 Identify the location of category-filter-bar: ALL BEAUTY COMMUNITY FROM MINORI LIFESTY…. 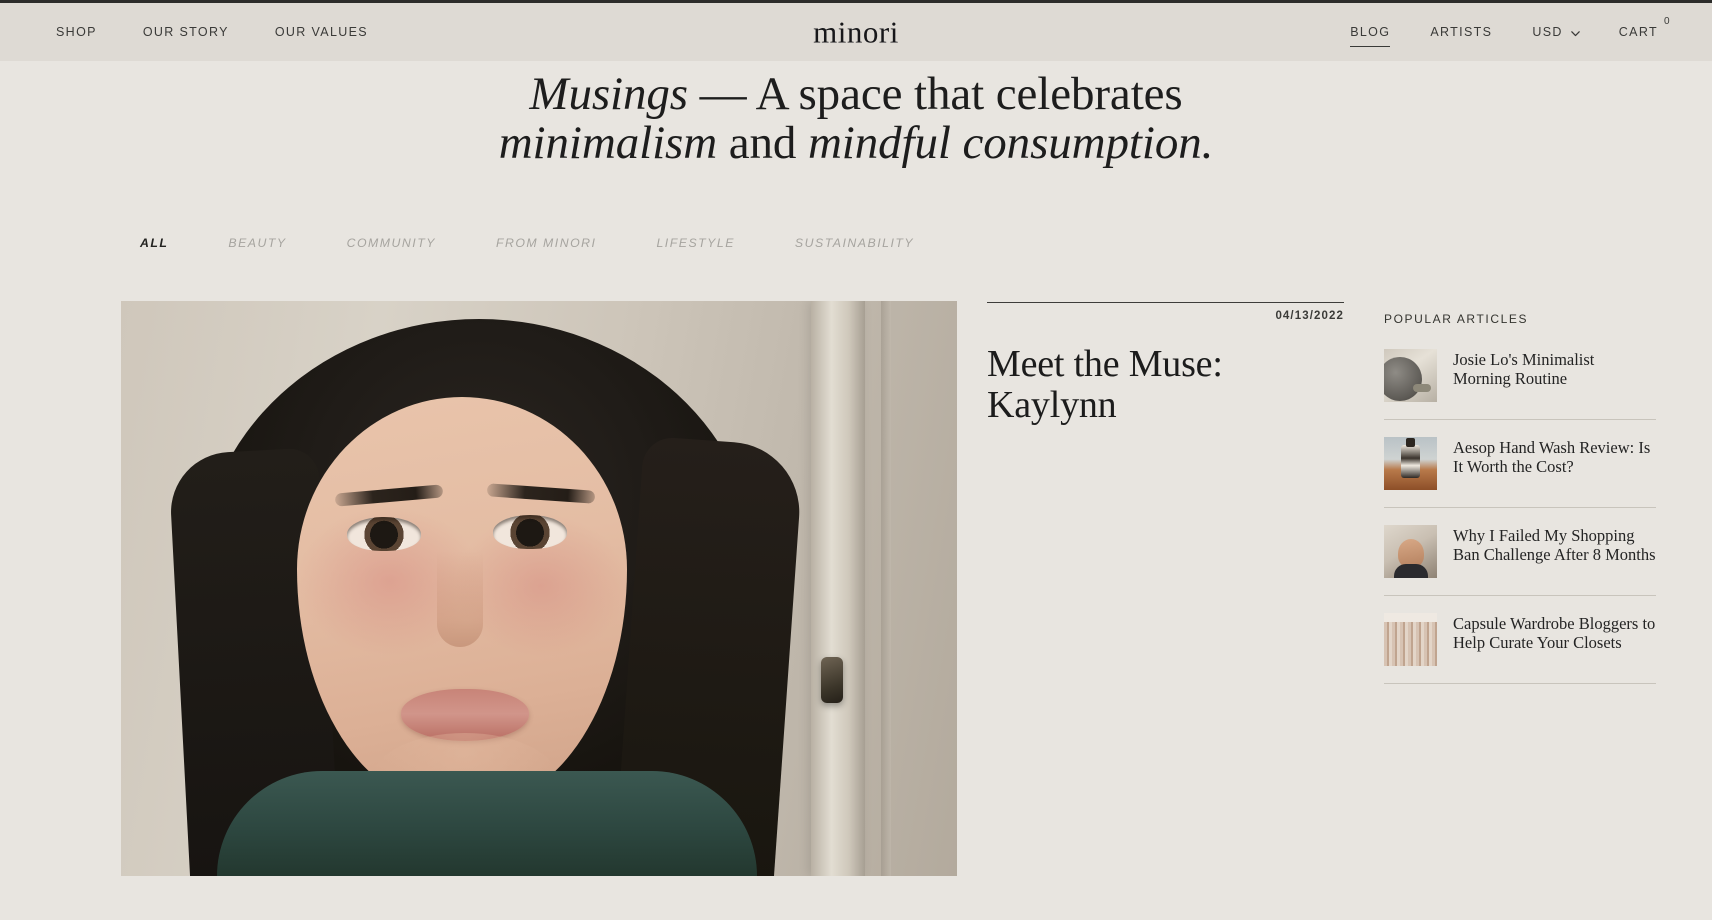
(856, 243).